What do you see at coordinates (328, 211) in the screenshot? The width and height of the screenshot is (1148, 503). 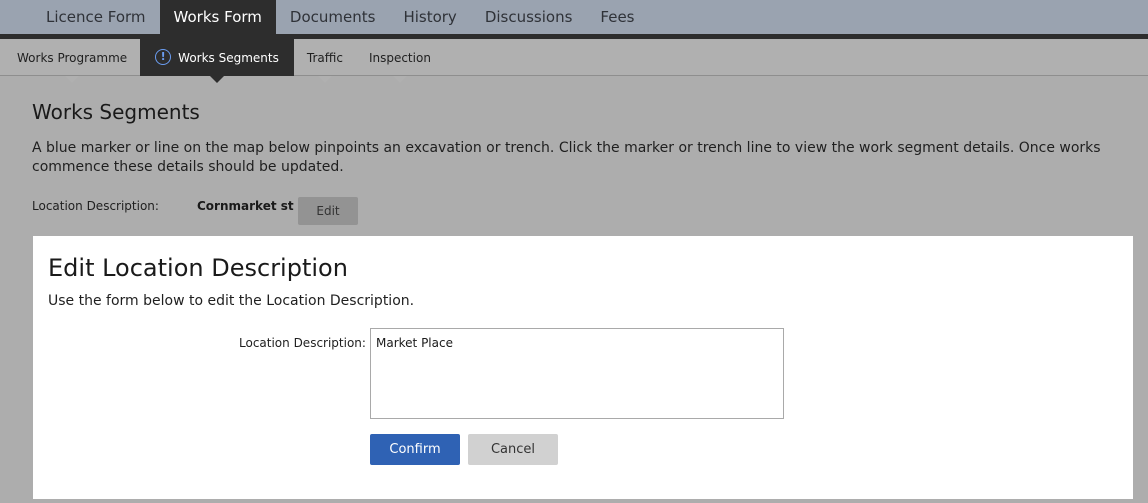 I see `edit-location-button: Edit` at bounding box center [328, 211].